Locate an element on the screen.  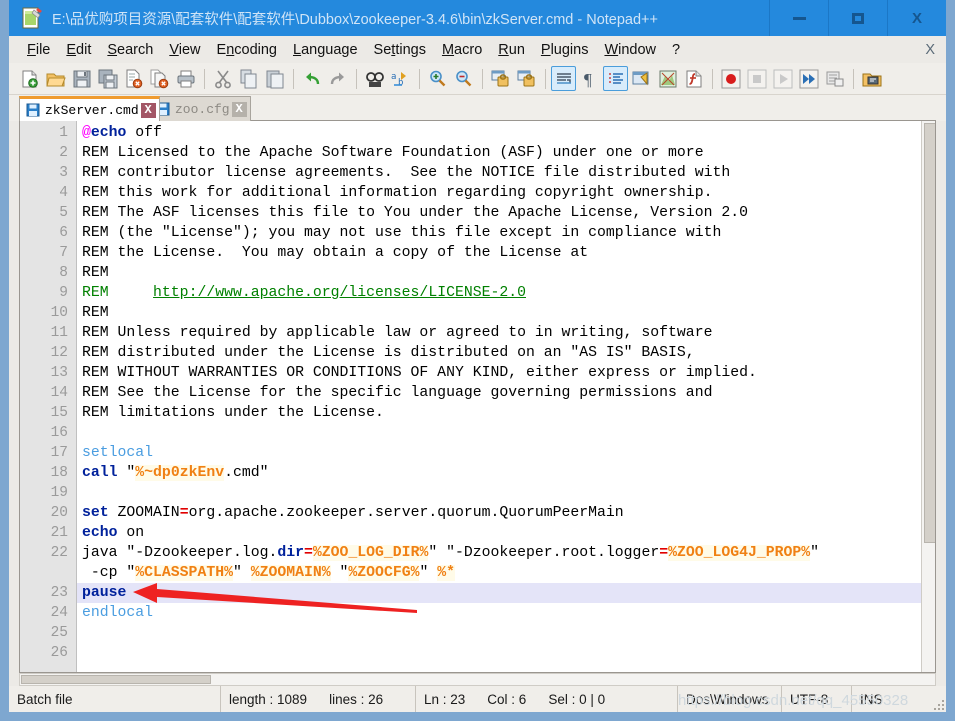
copy-icon is located at coordinates (248, 78).